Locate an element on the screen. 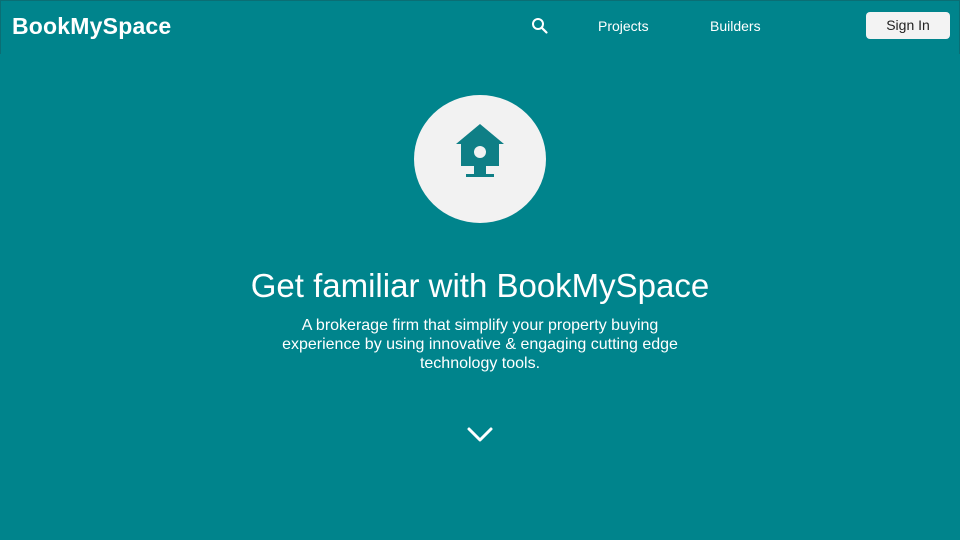  hero-title: Get familiar with BookMySpace is located at coordinates (480, 285).